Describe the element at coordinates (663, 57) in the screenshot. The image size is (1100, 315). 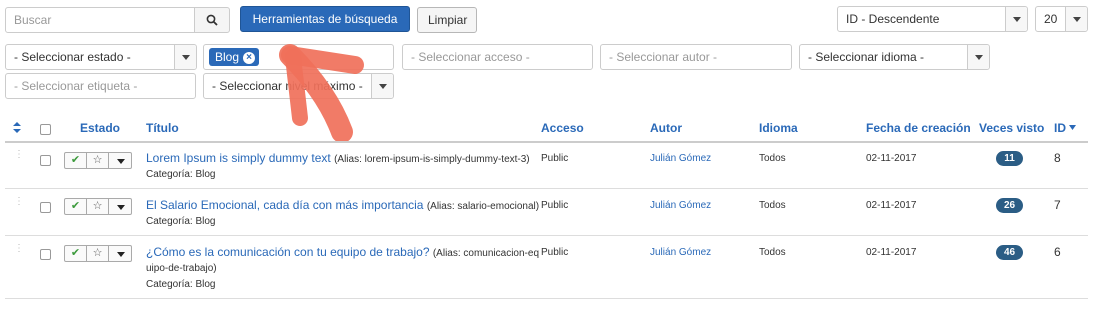
I see `author-filter-value: - Seleccionar autor -` at that location.